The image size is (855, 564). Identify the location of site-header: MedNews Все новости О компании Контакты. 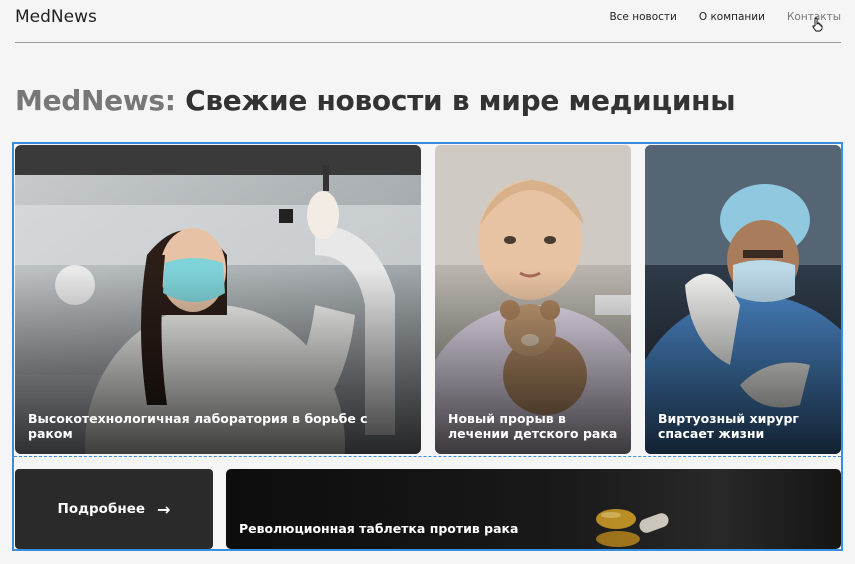
(428, 21).